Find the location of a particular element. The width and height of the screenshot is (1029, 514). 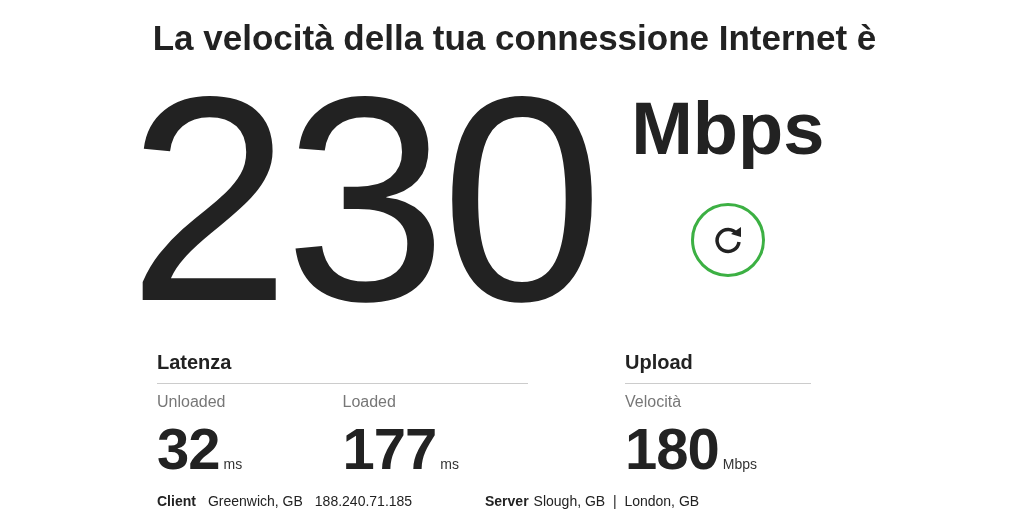

metric-value: 177 is located at coordinates (389, 449).